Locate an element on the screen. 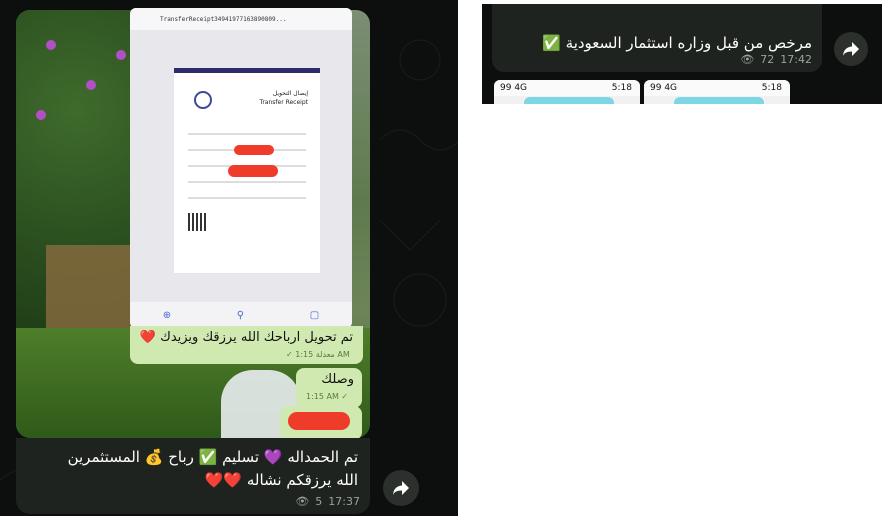 This screenshot has height=525, width=888. bank-logo-icon is located at coordinates (203, 100).